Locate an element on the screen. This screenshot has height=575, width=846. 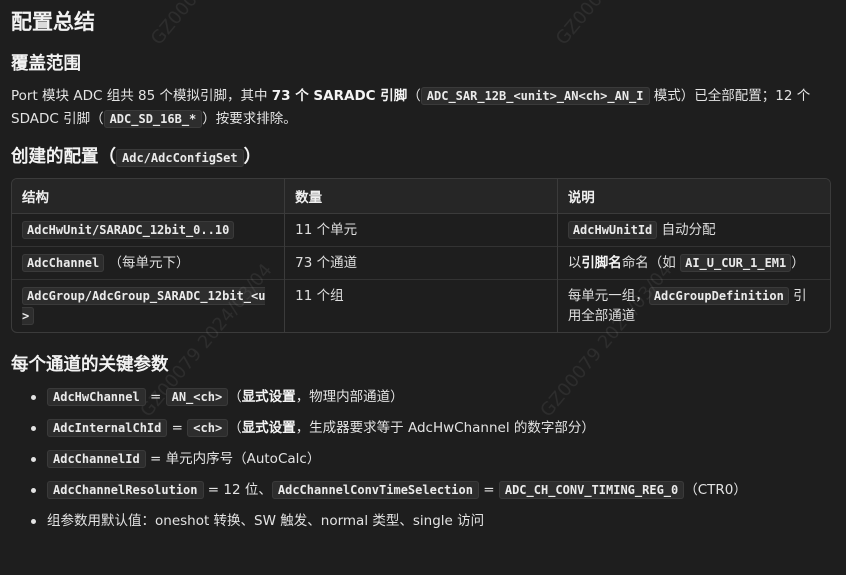
table-cell: 以引脚名命名（如 AI_U_CUR_1_EM1） is located at coordinates (693, 263).